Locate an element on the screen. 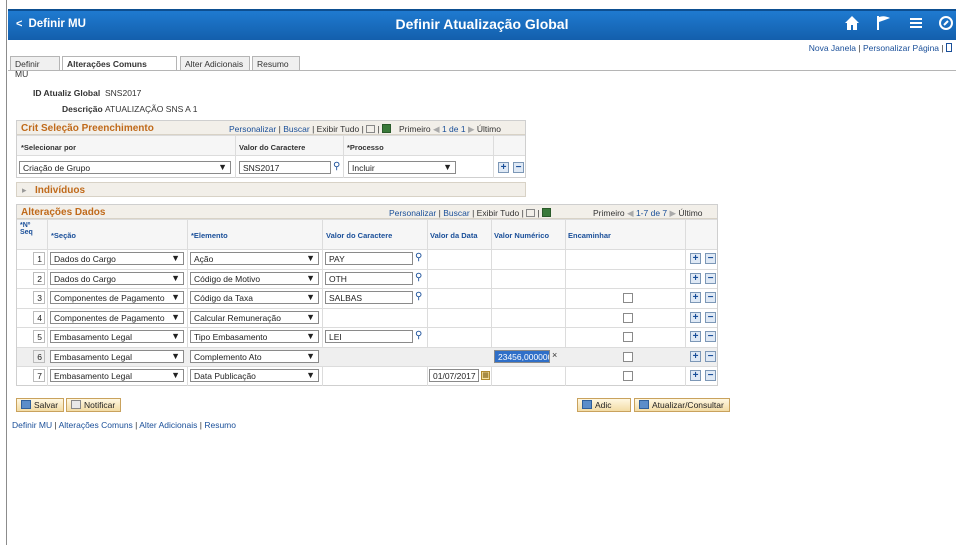 This screenshot has height=545, width=956. process-dropdown: Incluir ▼ is located at coordinates (402, 167).